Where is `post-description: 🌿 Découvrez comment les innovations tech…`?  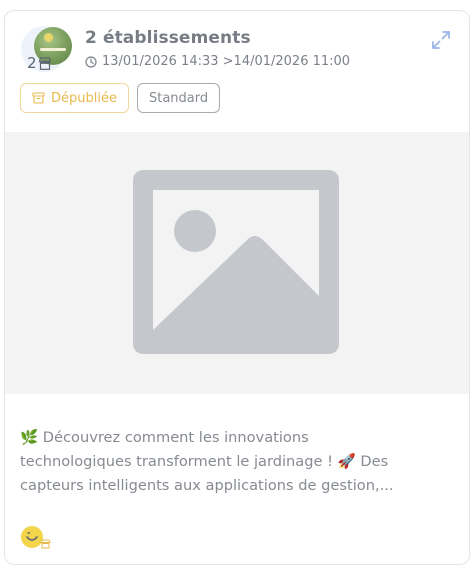 post-description: 🌿 Découvrez comment les innovations tech… is located at coordinates (240, 462).